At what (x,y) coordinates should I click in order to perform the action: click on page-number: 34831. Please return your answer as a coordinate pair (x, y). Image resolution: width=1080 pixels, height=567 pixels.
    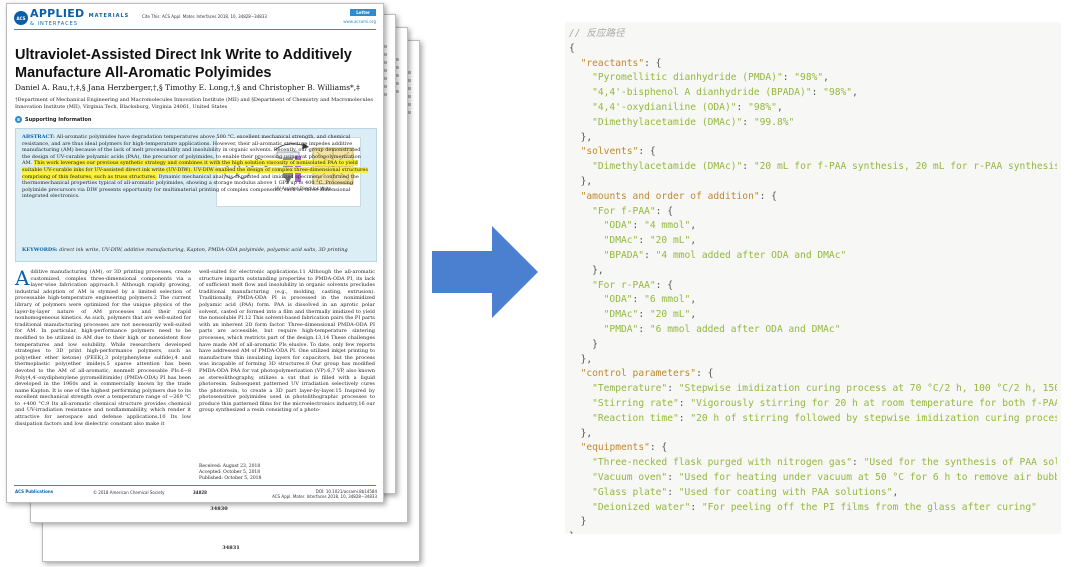
    Looking at the image, I should click on (231, 548).